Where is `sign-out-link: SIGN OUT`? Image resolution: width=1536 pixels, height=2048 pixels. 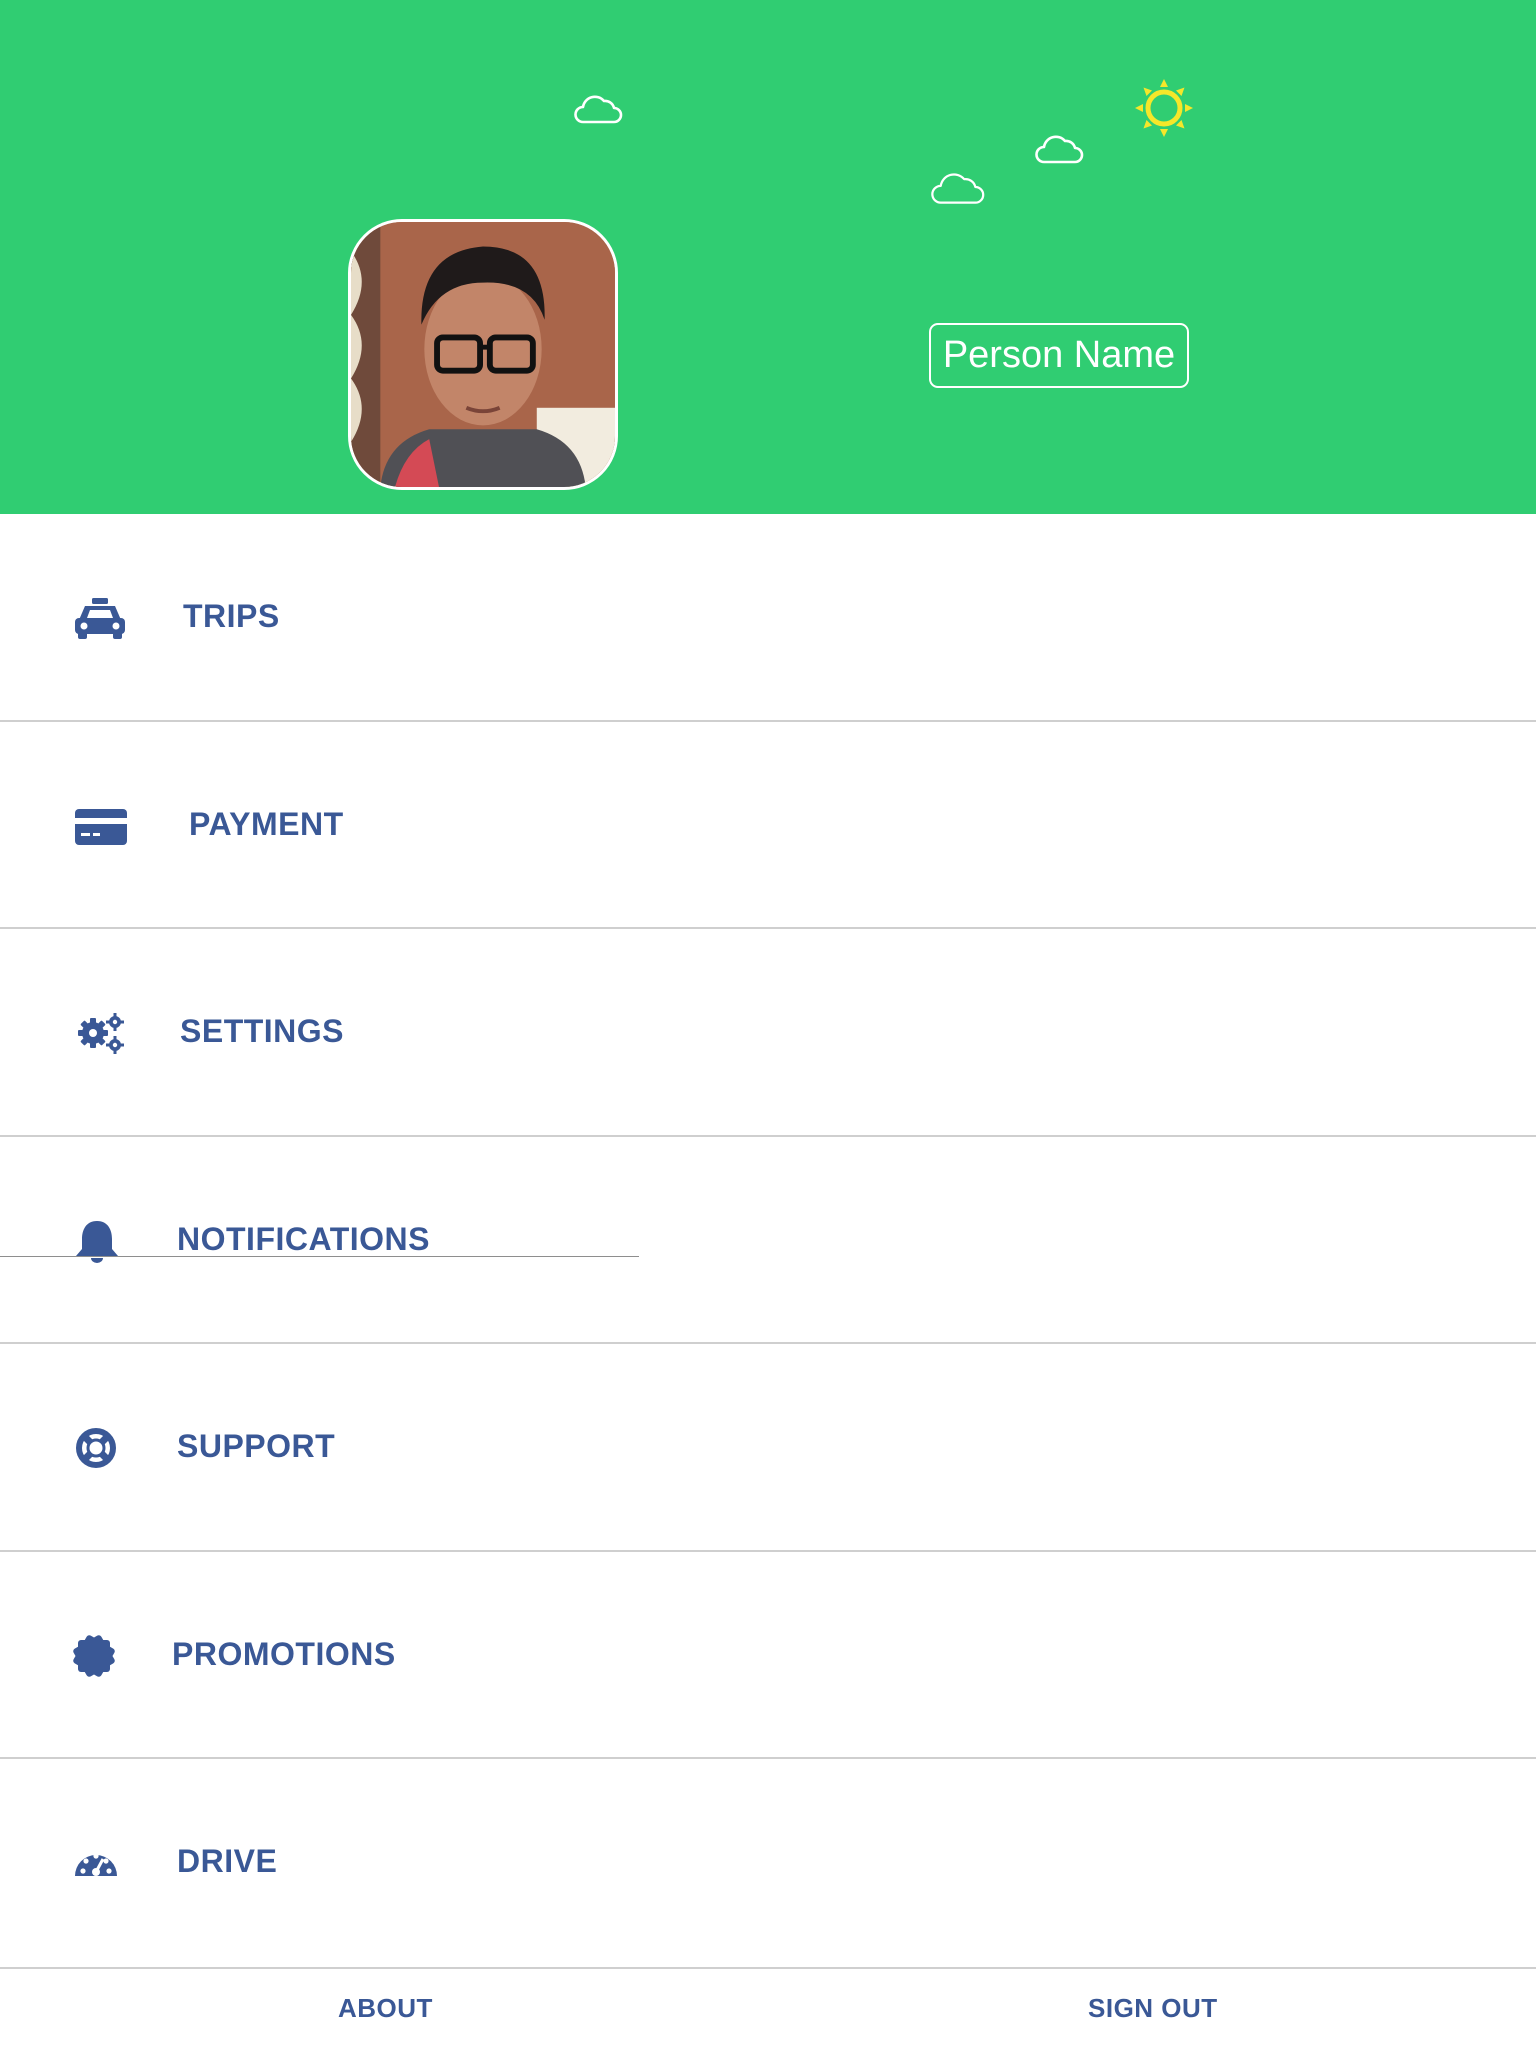
sign-out-link: SIGN OUT is located at coordinates (1153, 2008).